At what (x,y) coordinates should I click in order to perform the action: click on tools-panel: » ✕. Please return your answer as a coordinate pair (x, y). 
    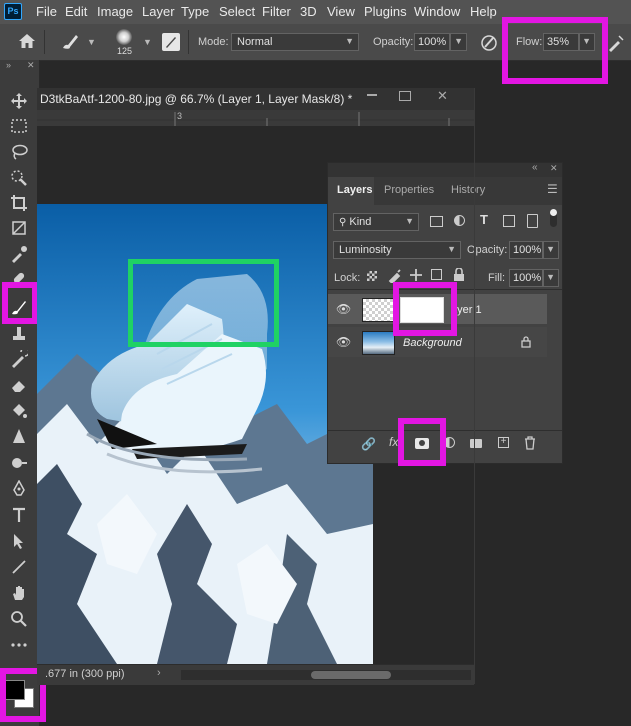
    Looking at the image, I should click on (20, 393).